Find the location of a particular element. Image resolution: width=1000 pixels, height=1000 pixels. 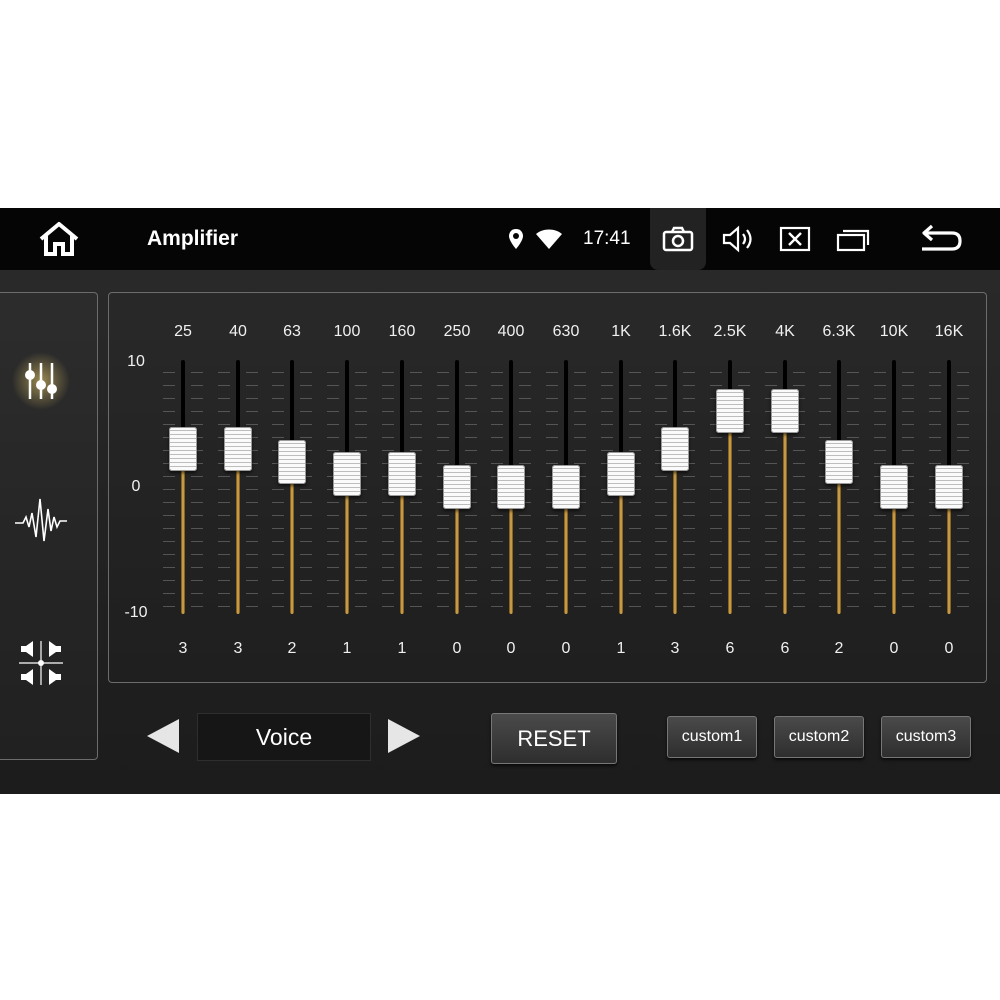

band-frequency-label: 4K is located at coordinates (785, 331).